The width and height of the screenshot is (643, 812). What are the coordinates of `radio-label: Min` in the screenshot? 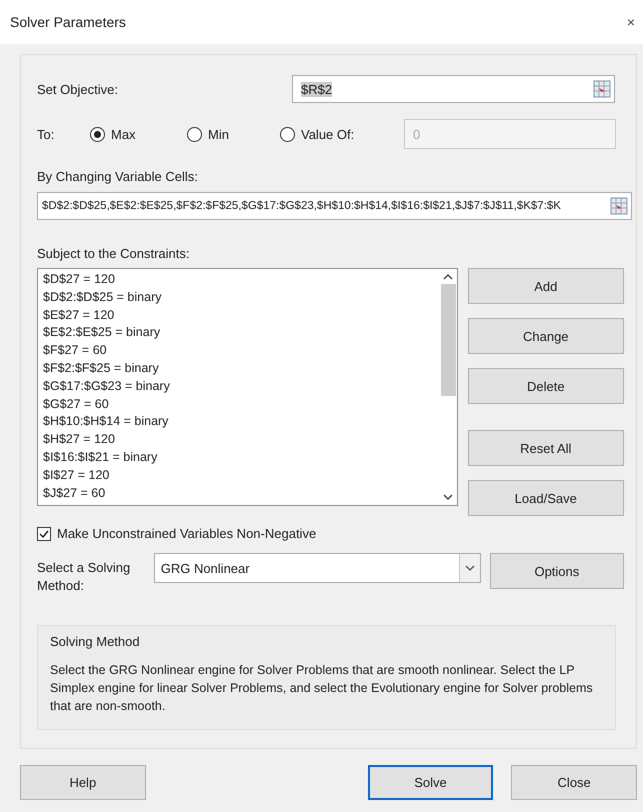 It's located at (218, 134).